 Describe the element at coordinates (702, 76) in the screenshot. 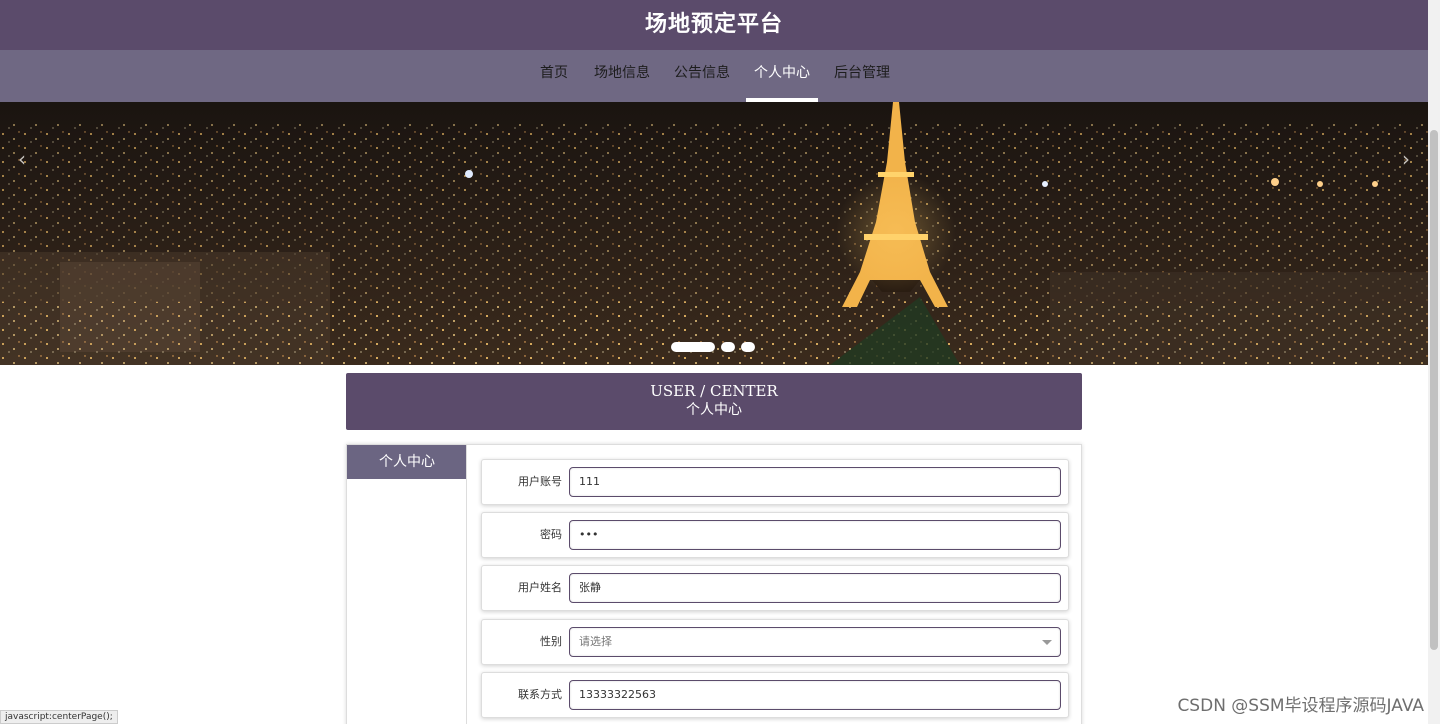

I see `nav-item-notices: 公告信息` at that location.